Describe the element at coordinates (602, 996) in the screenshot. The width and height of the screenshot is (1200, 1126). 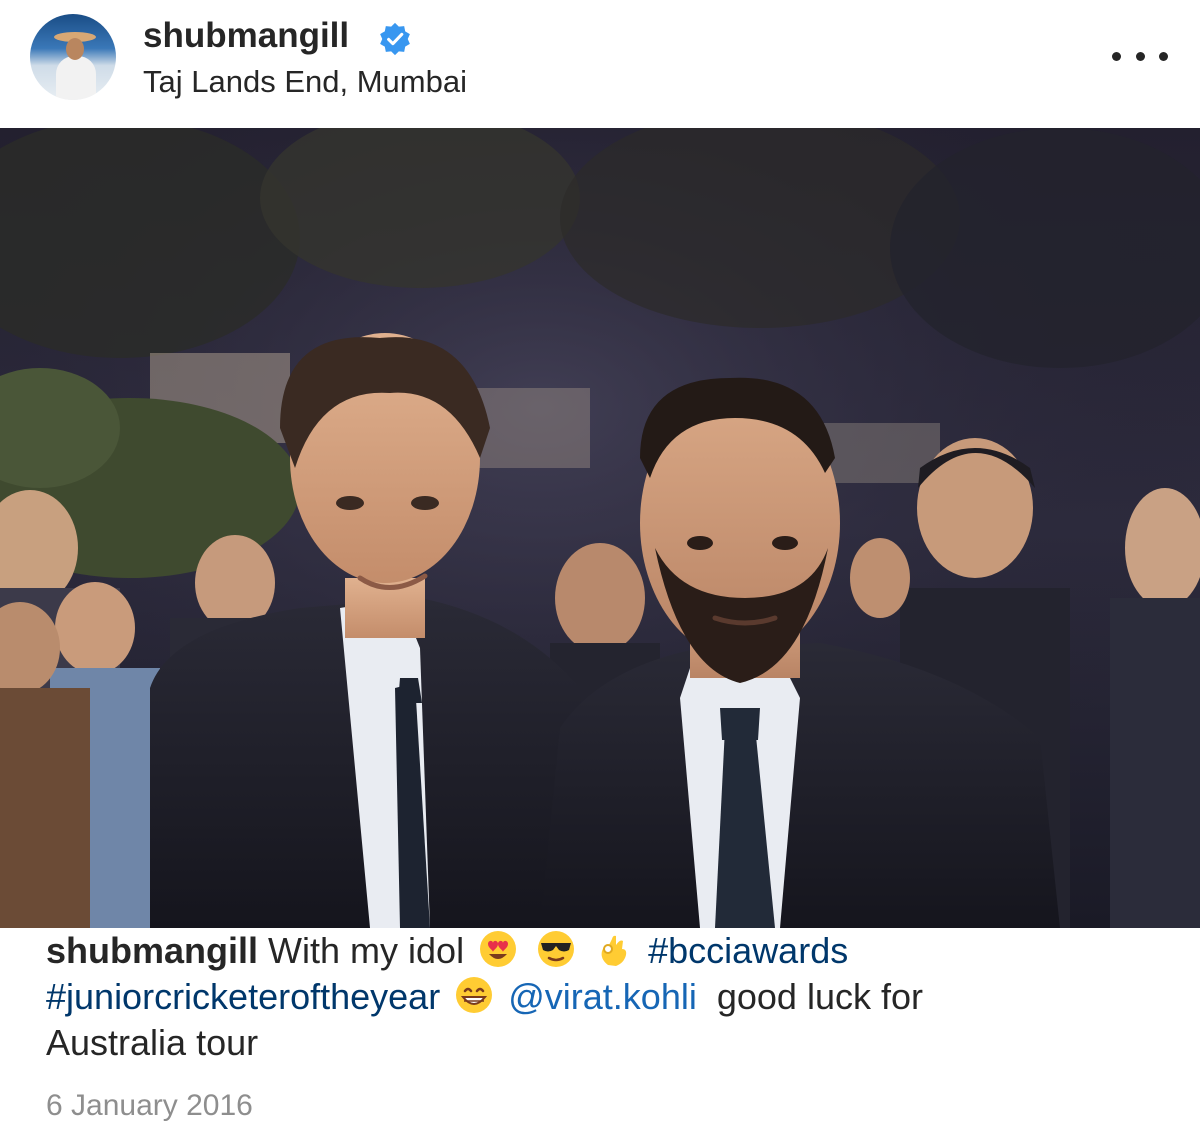
I see `mention-virat-kohli: @virat.kohli` at that location.